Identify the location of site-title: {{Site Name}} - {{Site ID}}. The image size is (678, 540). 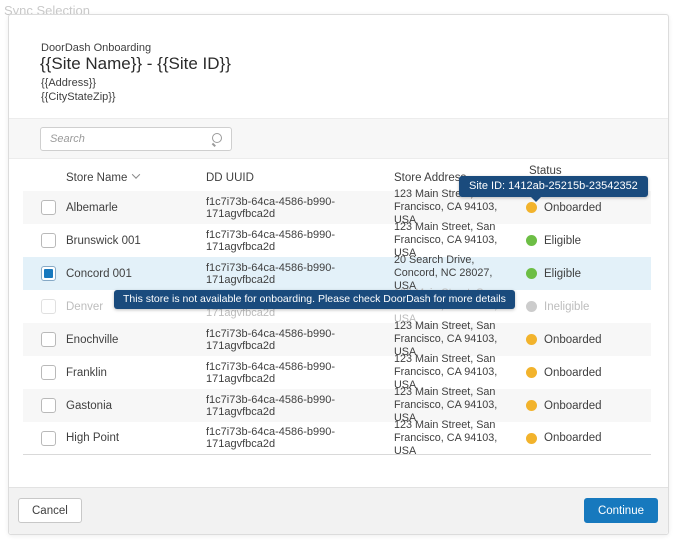
(135, 63).